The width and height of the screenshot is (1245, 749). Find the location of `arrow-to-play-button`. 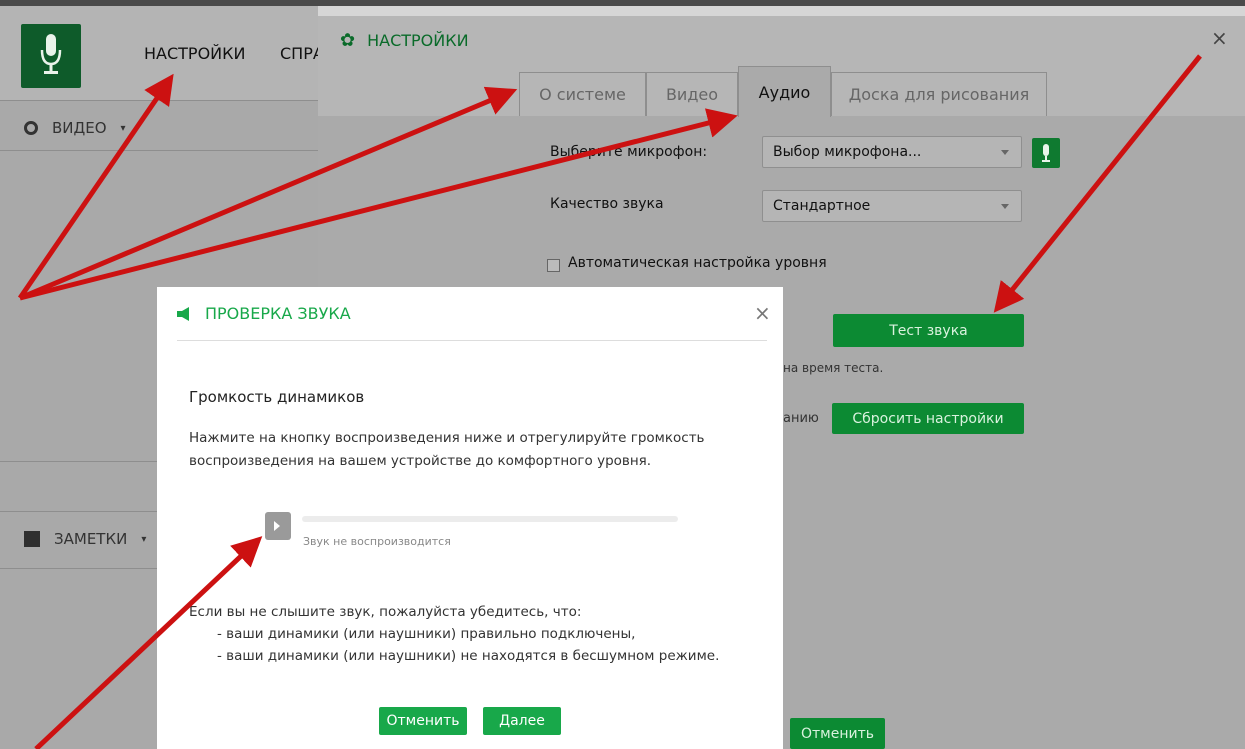

arrow-to-play-button is located at coordinates (148, 642).